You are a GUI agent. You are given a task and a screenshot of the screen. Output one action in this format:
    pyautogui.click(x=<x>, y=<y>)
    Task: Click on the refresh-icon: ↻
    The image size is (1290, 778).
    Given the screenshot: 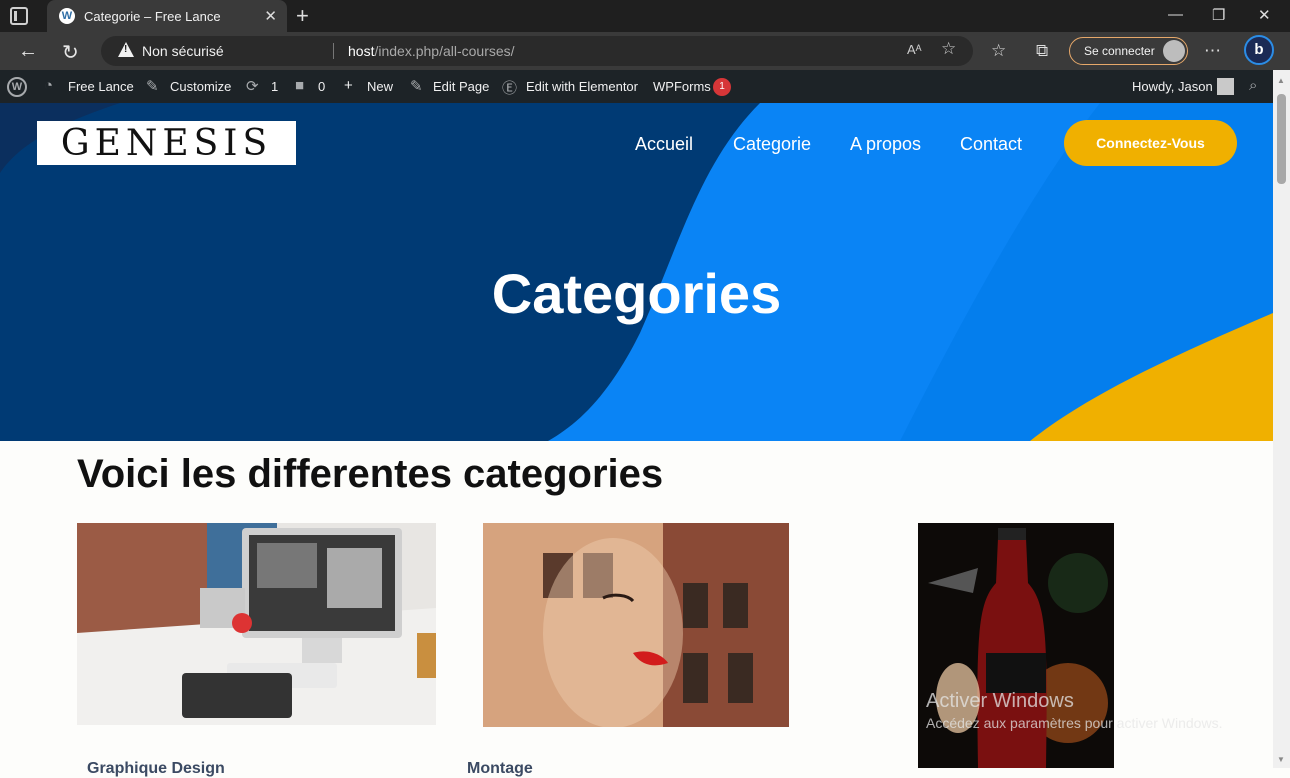 What is the action you would take?
    pyautogui.click(x=70, y=52)
    